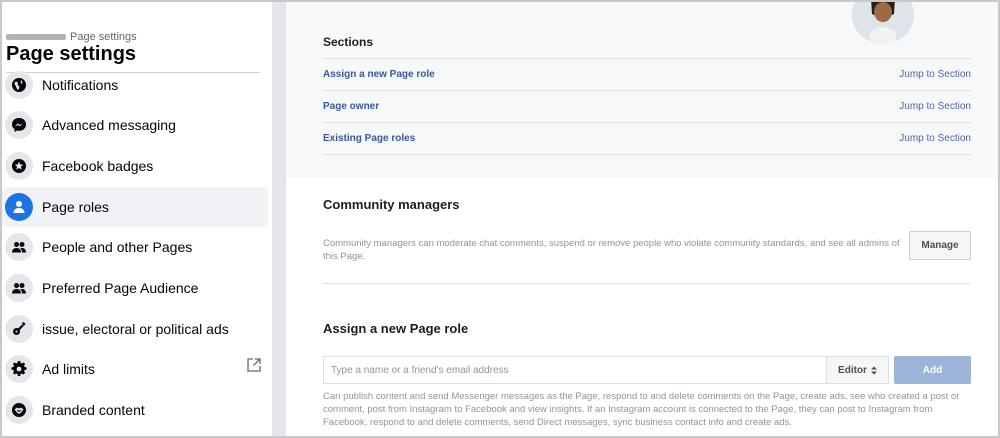 This screenshot has height=438, width=1000. I want to click on section-row-assign: Assign a new Page role Jump to Section, so click(647, 74).